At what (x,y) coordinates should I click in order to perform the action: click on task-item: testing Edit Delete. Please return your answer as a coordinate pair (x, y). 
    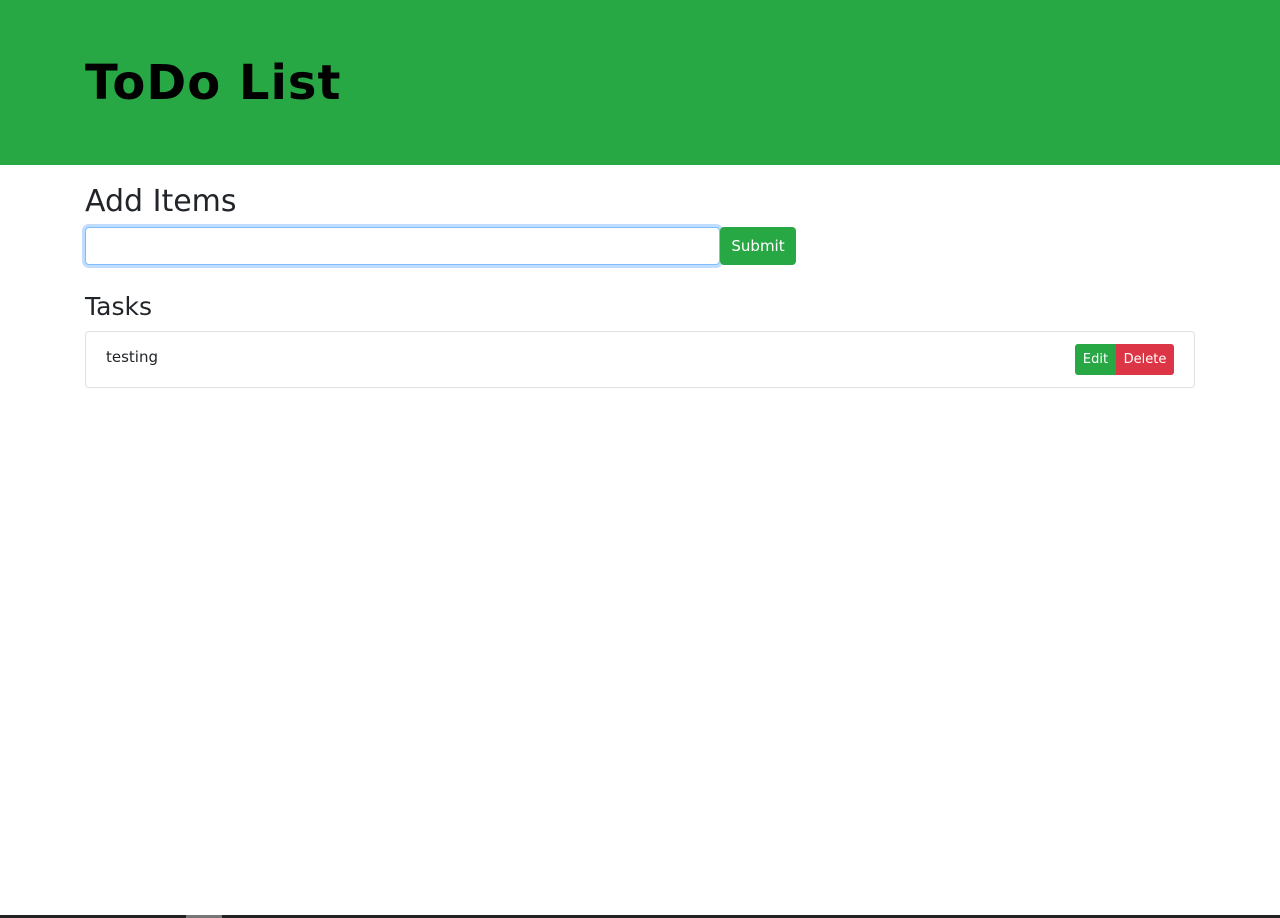
    Looking at the image, I should click on (640, 359).